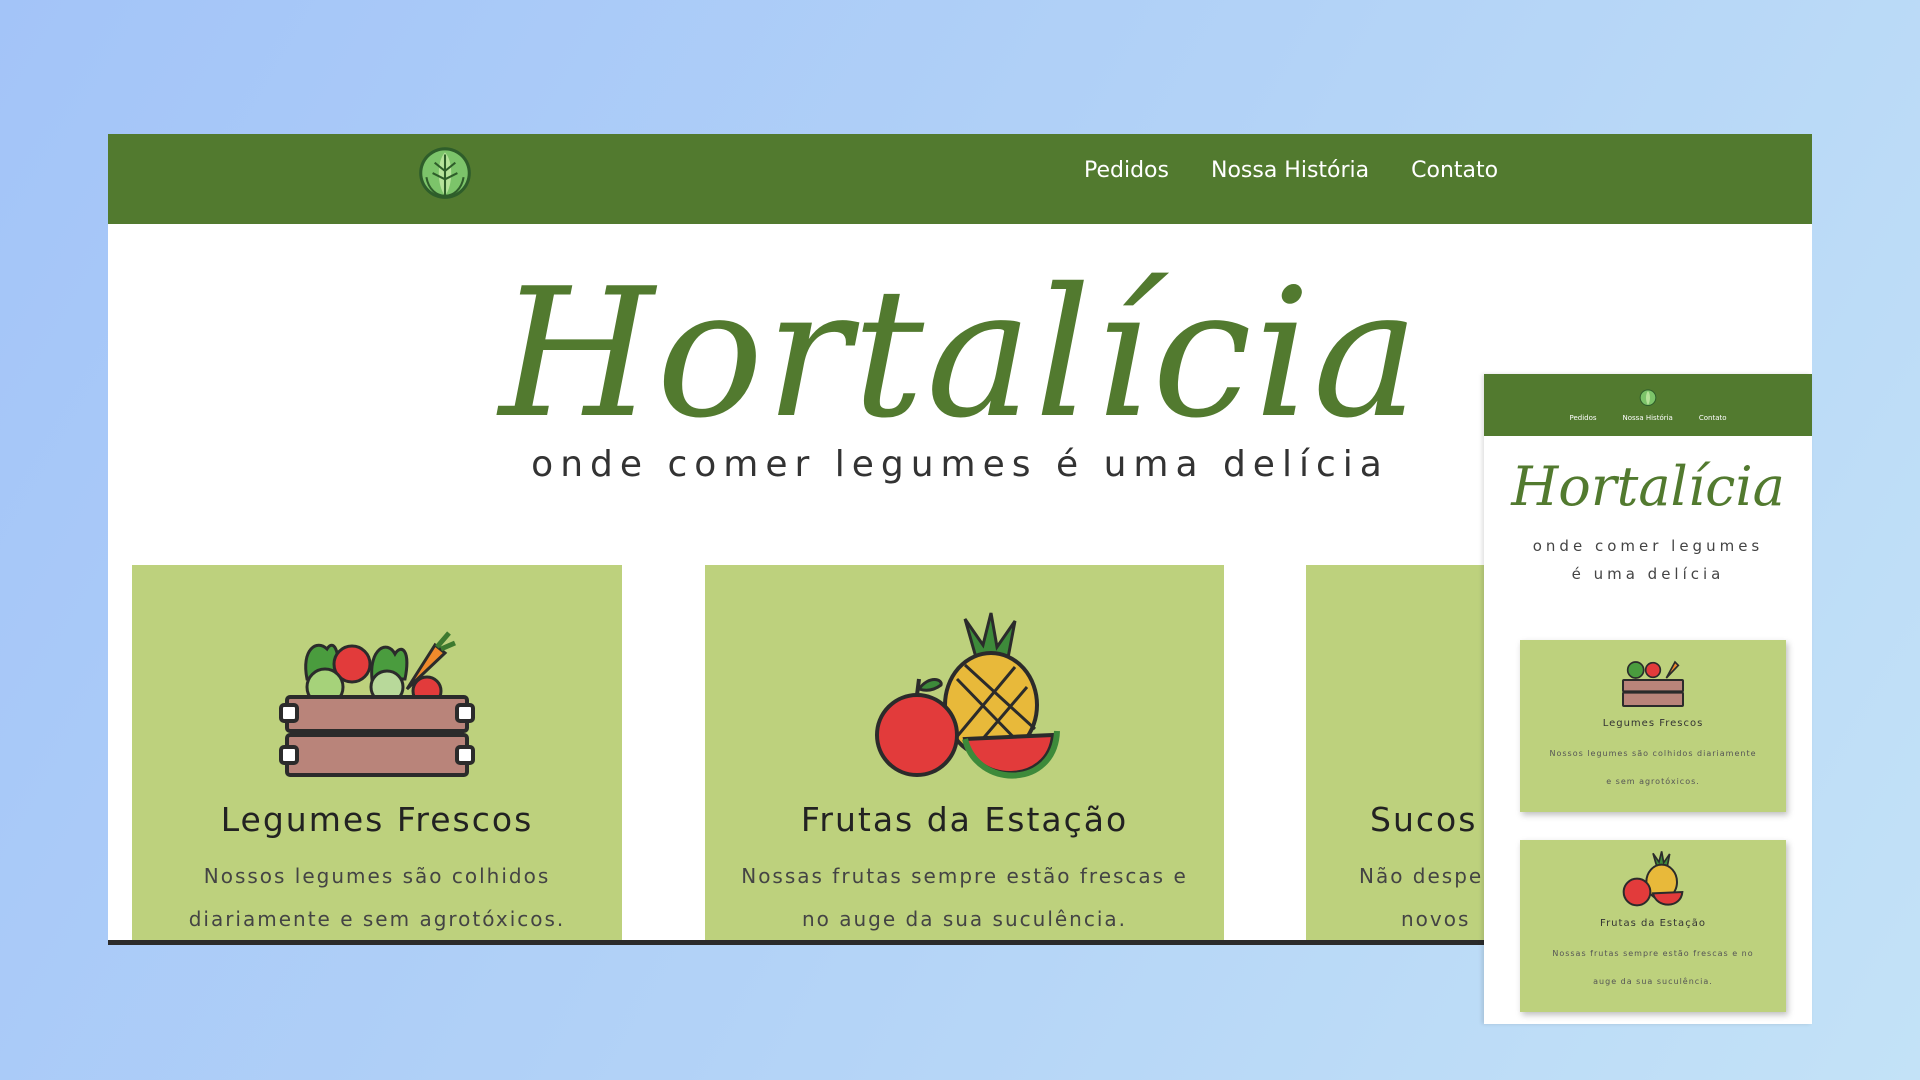  I want to click on nav-link-pedidos: Pedidos, so click(1126, 170).